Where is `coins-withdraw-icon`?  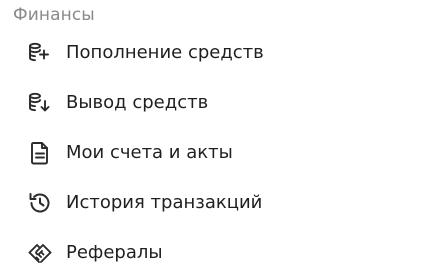
coins-withdraw-icon is located at coordinates (40, 103).